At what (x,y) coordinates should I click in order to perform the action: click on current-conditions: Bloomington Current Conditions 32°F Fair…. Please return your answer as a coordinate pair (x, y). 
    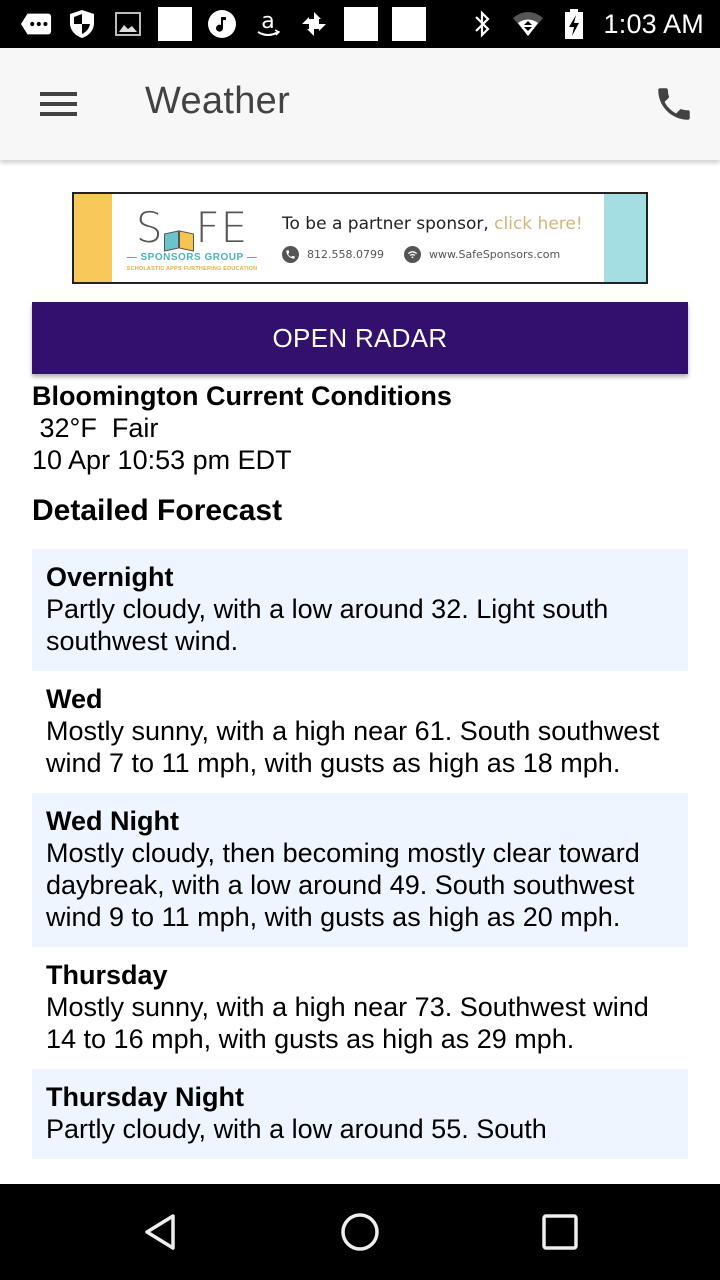
    Looking at the image, I should click on (360, 428).